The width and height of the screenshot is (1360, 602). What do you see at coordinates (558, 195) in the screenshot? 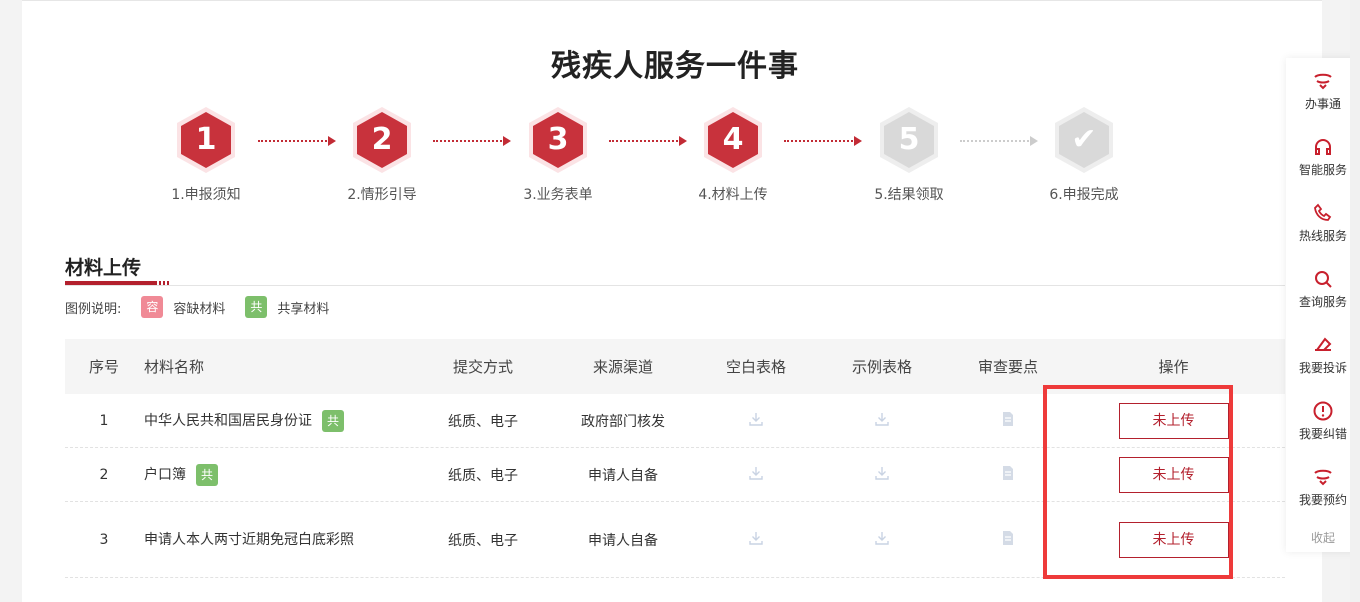
I see `step-label: 3.业务表单` at bounding box center [558, 195].